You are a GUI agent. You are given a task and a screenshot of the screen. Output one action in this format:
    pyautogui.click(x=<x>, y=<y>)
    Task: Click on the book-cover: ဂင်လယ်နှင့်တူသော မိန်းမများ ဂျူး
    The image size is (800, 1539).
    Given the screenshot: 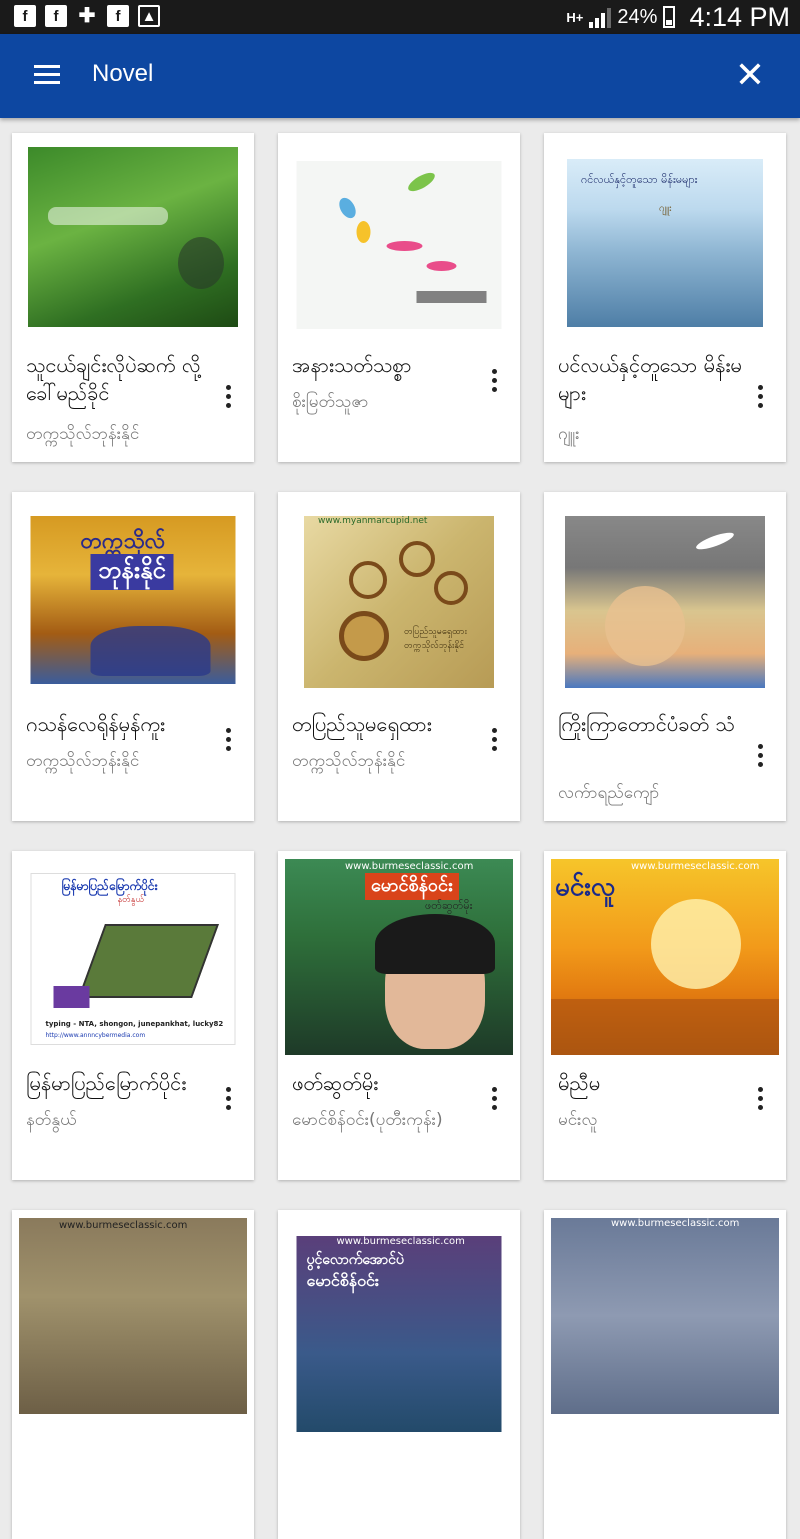 What is the action you would take?
    pyautogui.click(x=665, y=243)
    